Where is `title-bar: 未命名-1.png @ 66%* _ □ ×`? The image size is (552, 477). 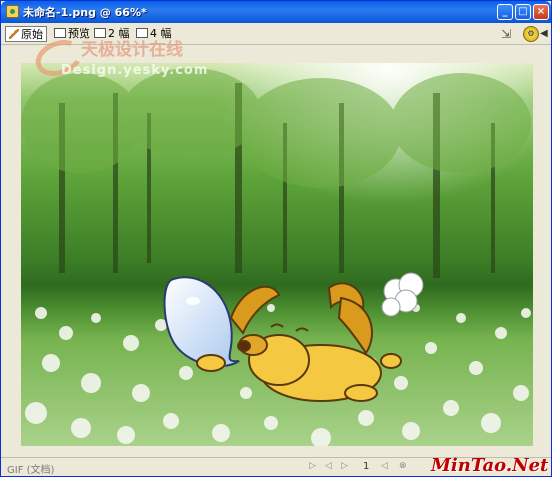
title-bar: 未命名-1.png @ 66%* _ □ × is located at coordinates (276, 12).